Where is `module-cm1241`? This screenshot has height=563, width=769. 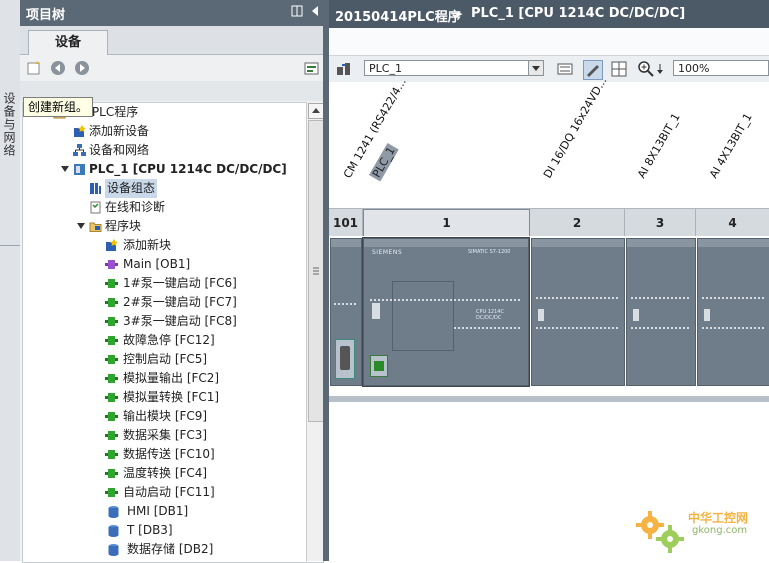 module-cm1241 is located at coordinates (346, 312).